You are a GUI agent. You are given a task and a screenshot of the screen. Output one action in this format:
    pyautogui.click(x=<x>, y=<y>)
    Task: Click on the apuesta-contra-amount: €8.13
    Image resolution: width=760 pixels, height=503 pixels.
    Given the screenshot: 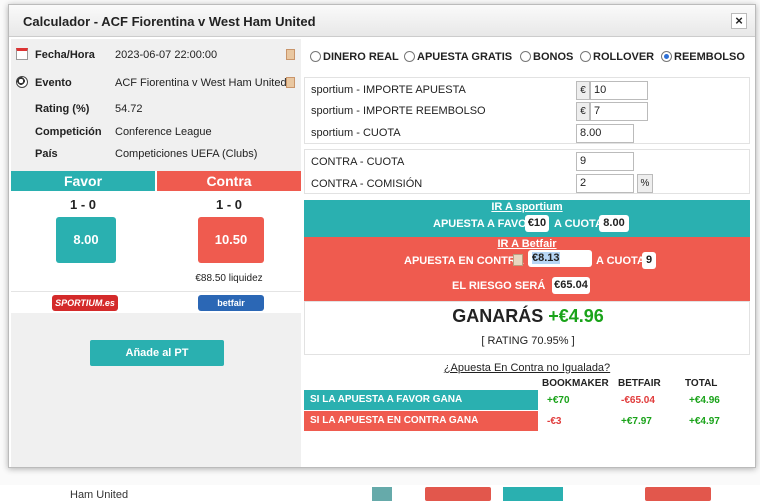 What is the action you would take?
    pyautogui.click(x=560, y=258)
    